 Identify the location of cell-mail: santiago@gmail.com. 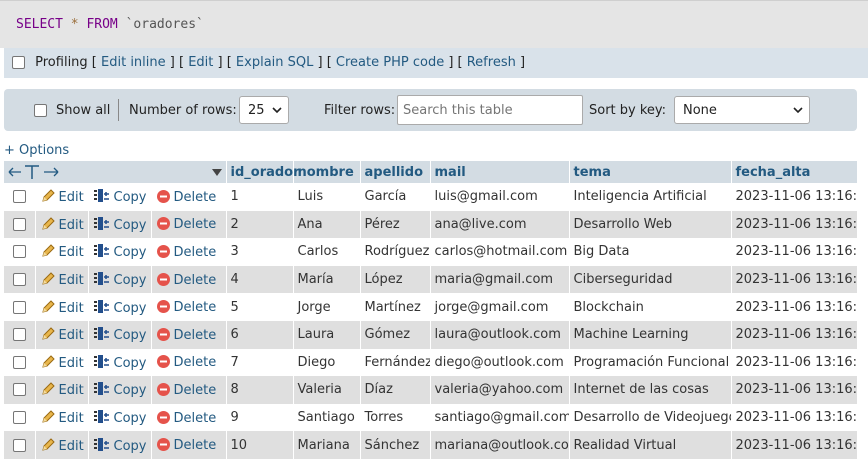
(499, 417).